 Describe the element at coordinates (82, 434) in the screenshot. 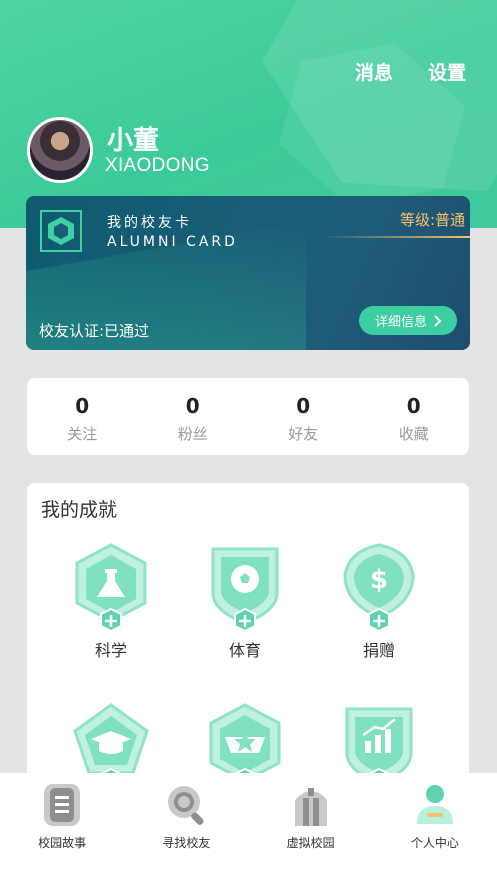

I see `stat-label: 关注` at that location.